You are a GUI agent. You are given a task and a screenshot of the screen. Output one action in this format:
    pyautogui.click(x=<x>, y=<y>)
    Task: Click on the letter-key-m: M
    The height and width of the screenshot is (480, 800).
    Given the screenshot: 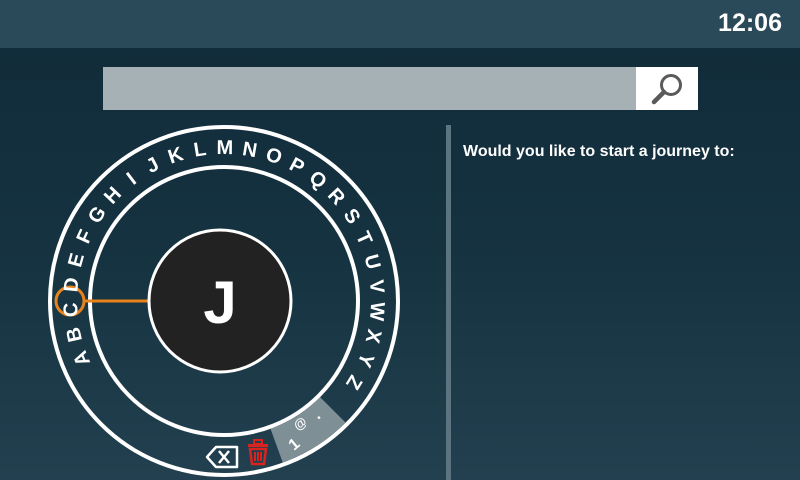 What is the action you would take?
    pyautogui.click(x=225, y=148)
    